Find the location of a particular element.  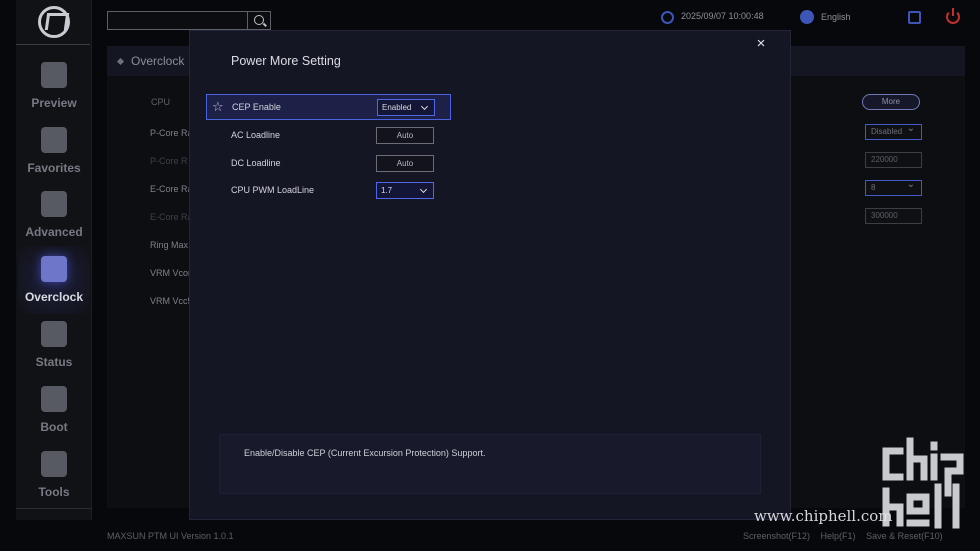

save-reset-link: Save & Reset(F10) is located at coordinates (904, 536).